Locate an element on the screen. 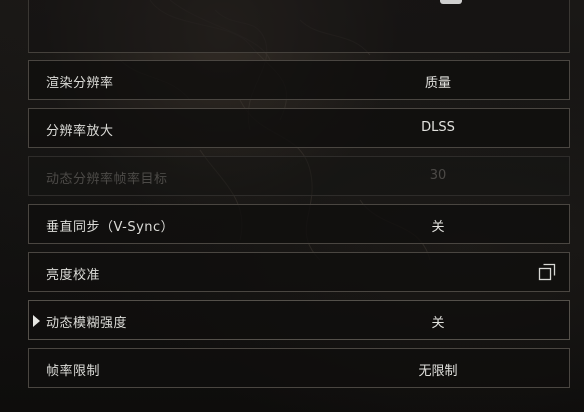  setting-value: 30 is located at coordinates (438, 175).